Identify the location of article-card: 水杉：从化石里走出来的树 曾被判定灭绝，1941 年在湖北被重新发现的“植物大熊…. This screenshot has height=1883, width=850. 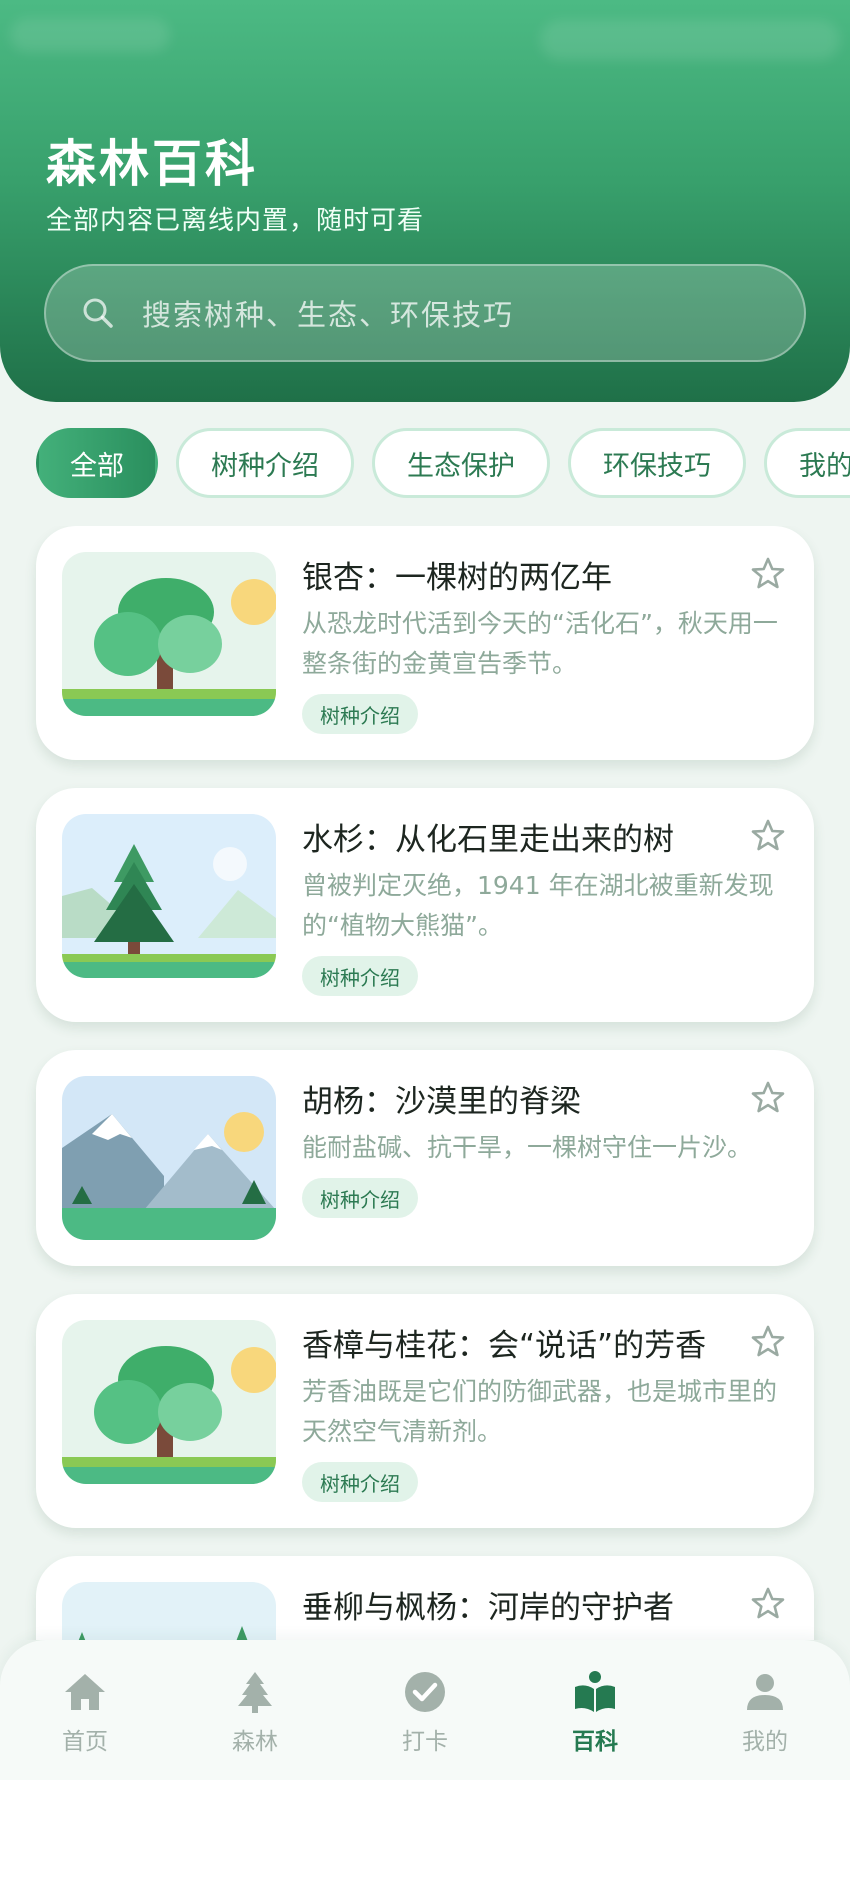
(425, 905).